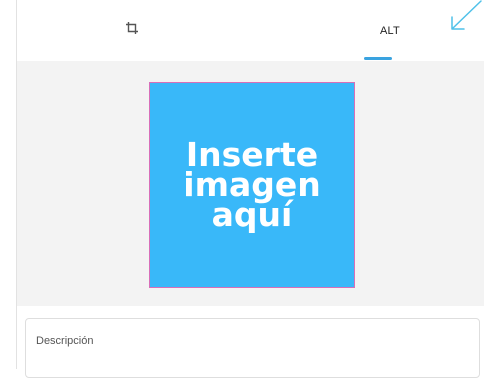 The image size is (484, 378). What do you see at coordinates (466, 15) in the screenshot?
I see `annotation-arrow-icon` at bounding box center [466, 15].